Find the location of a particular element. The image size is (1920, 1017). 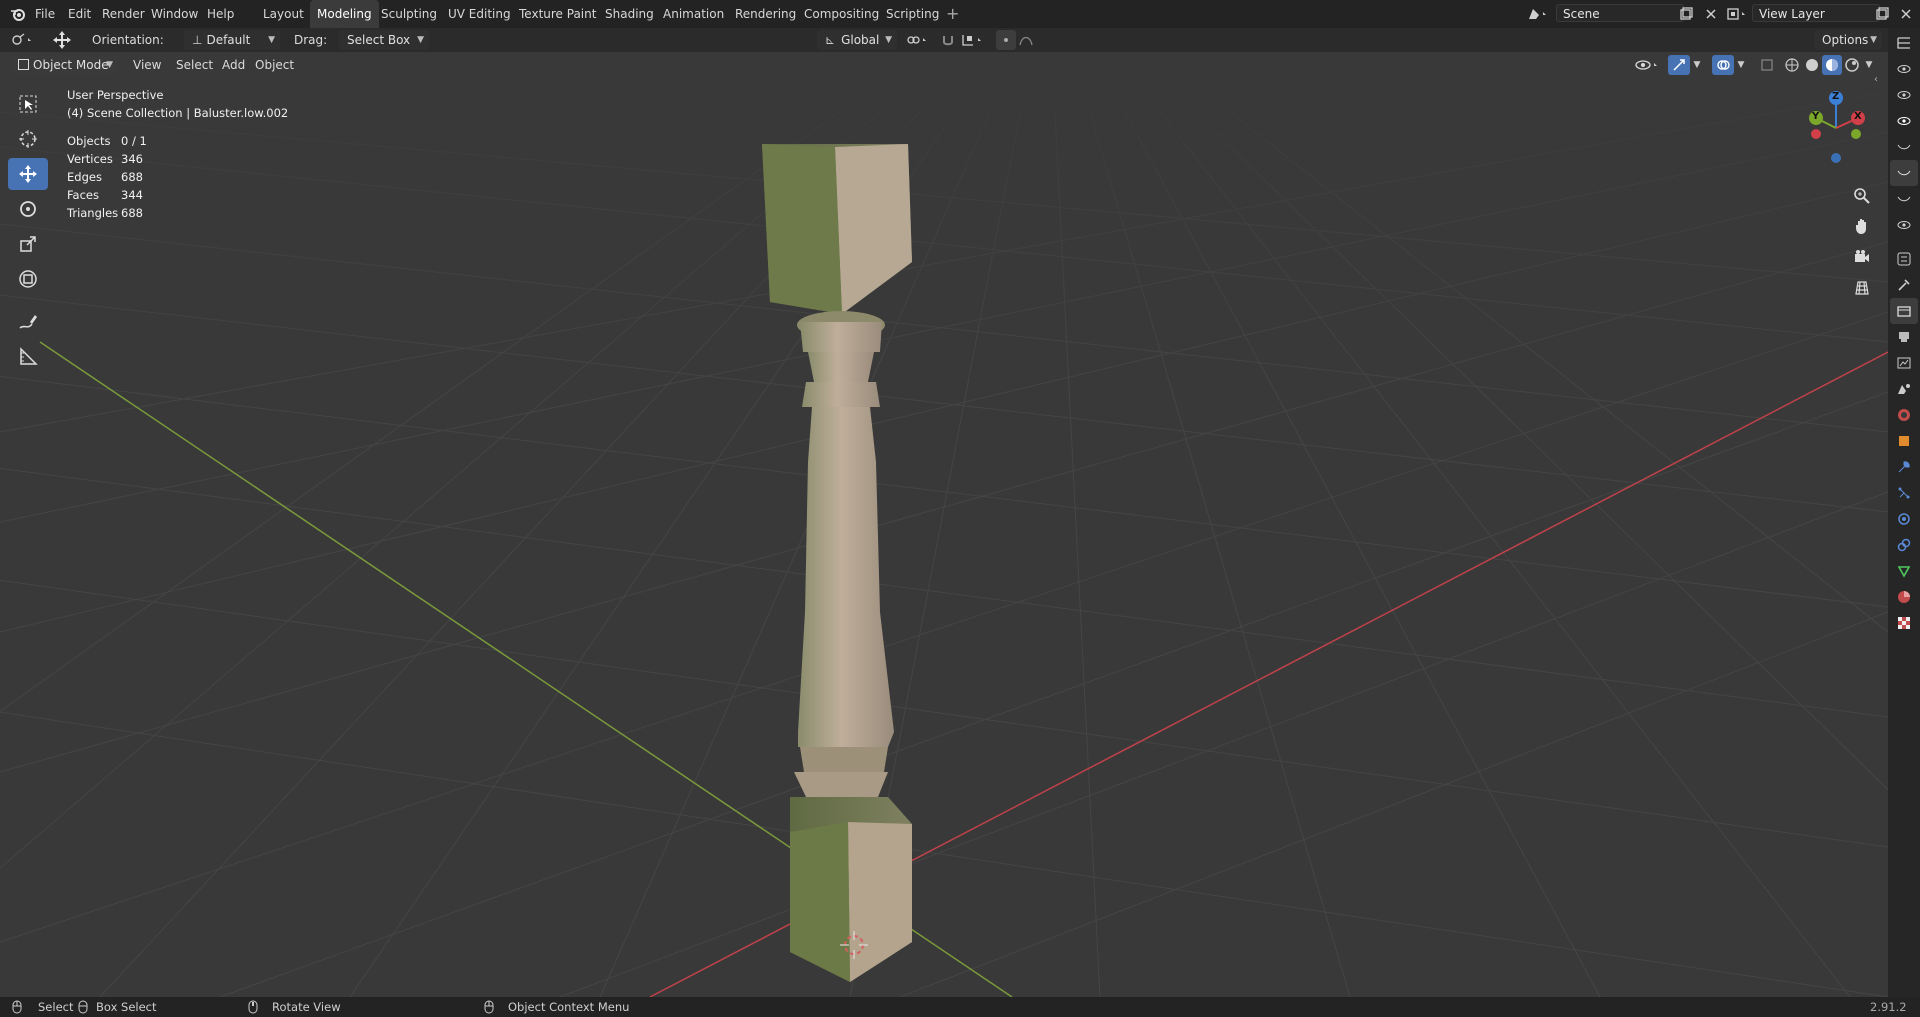

menu-render: Render is located at coordinates (123, 14).